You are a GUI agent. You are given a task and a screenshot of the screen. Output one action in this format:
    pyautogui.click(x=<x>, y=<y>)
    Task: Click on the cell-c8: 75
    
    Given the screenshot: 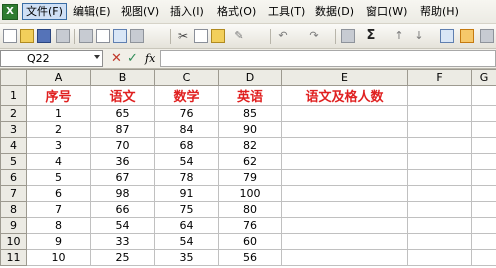 What is the action you would take?
    pyautogui.click(x=186, y=209)
    